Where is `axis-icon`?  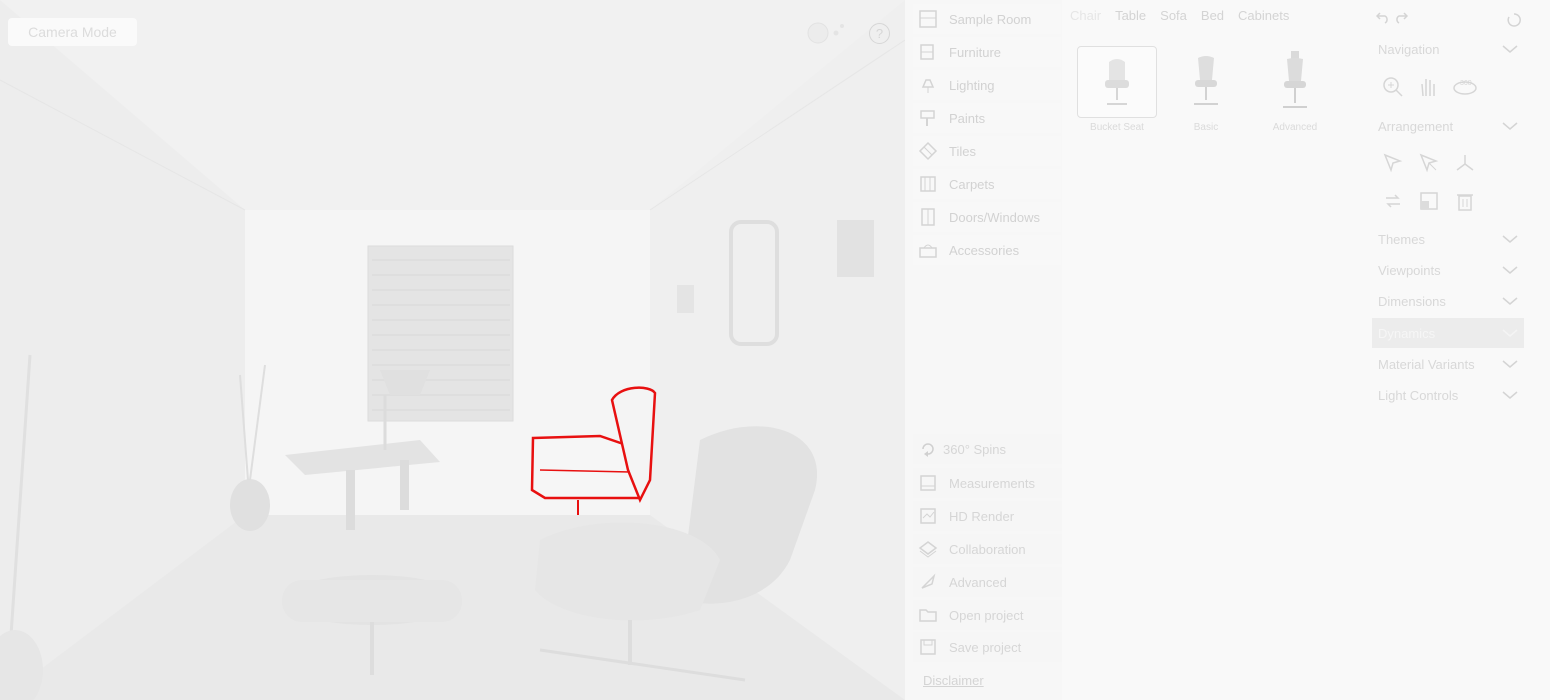
axis-icon is located at coordinates (1465, 163).